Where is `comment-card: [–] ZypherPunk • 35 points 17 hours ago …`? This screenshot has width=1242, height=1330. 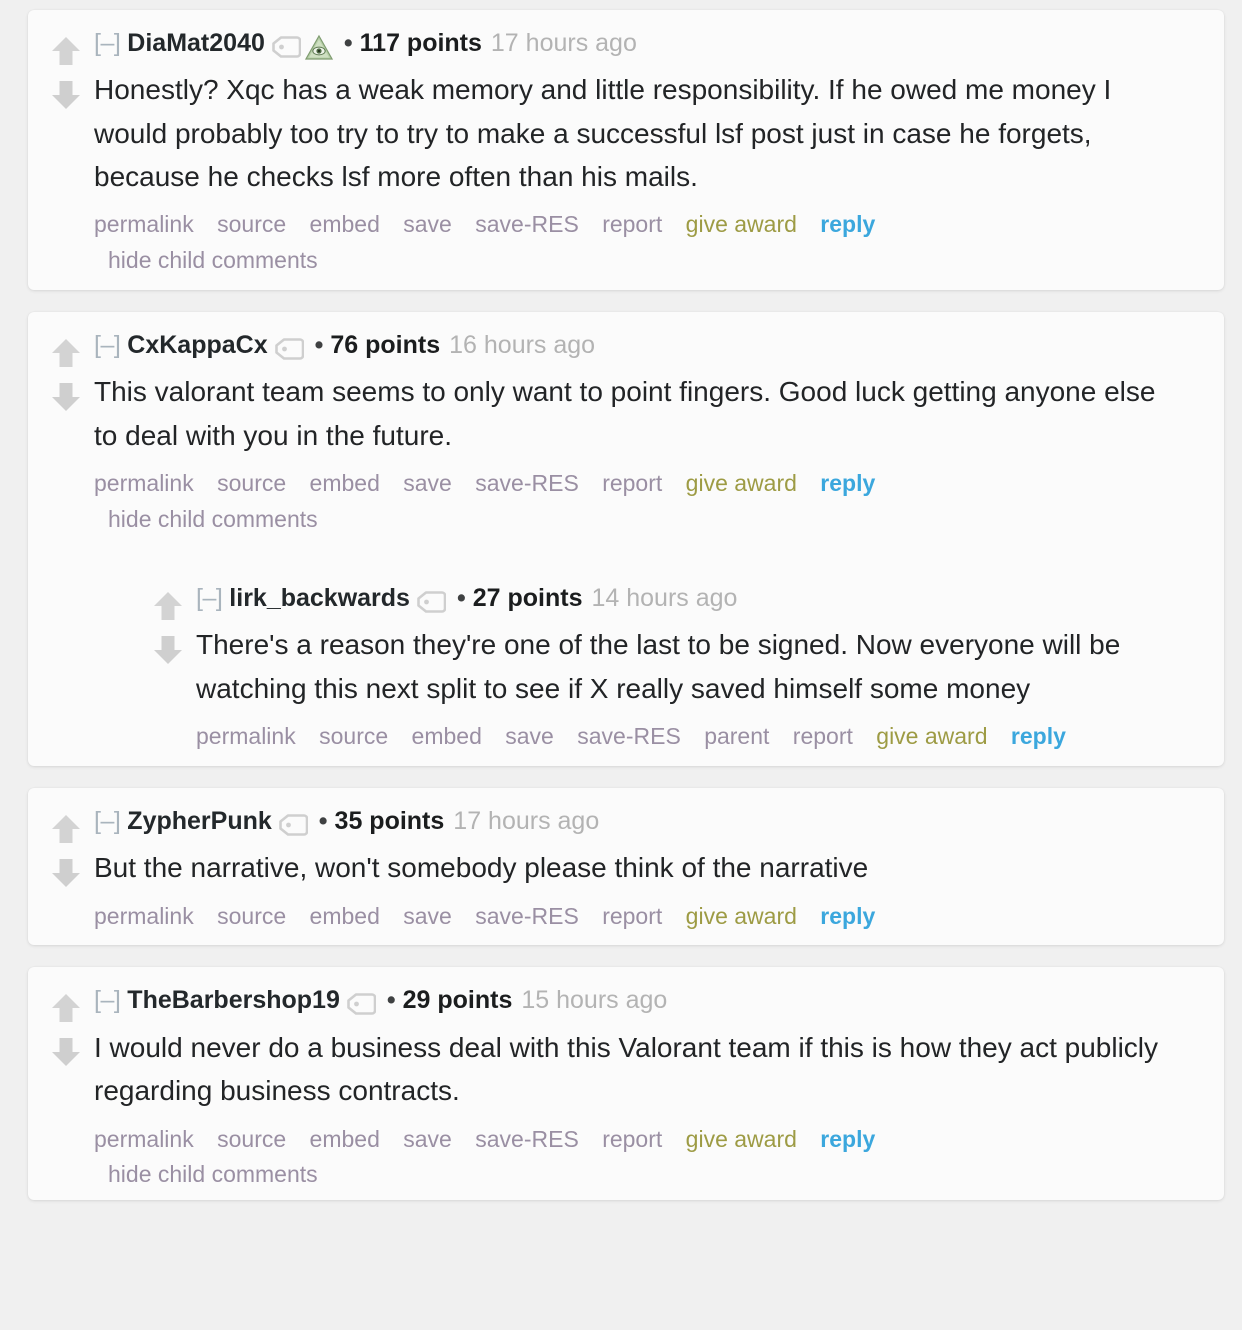 comment-card: [–] ZypherPunk • 35 points 17 hours ago … is located at coordinates (626, 866).